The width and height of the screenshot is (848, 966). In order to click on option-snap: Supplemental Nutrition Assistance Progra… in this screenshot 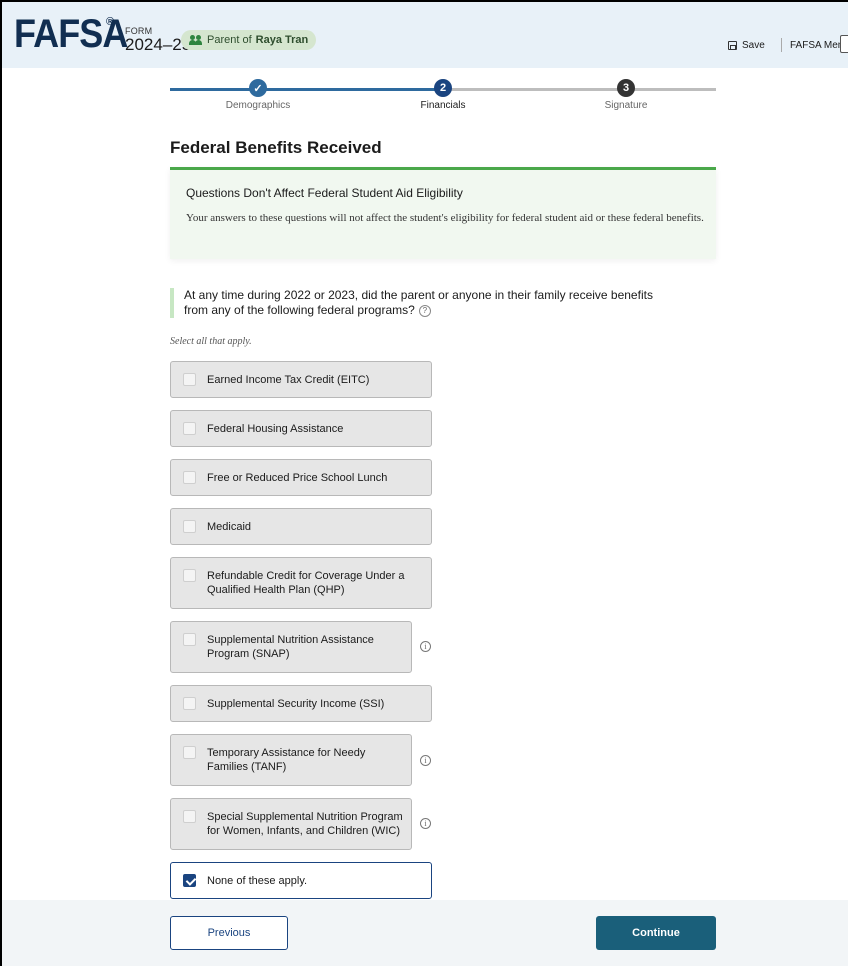, I will do `click(291, 647)`.